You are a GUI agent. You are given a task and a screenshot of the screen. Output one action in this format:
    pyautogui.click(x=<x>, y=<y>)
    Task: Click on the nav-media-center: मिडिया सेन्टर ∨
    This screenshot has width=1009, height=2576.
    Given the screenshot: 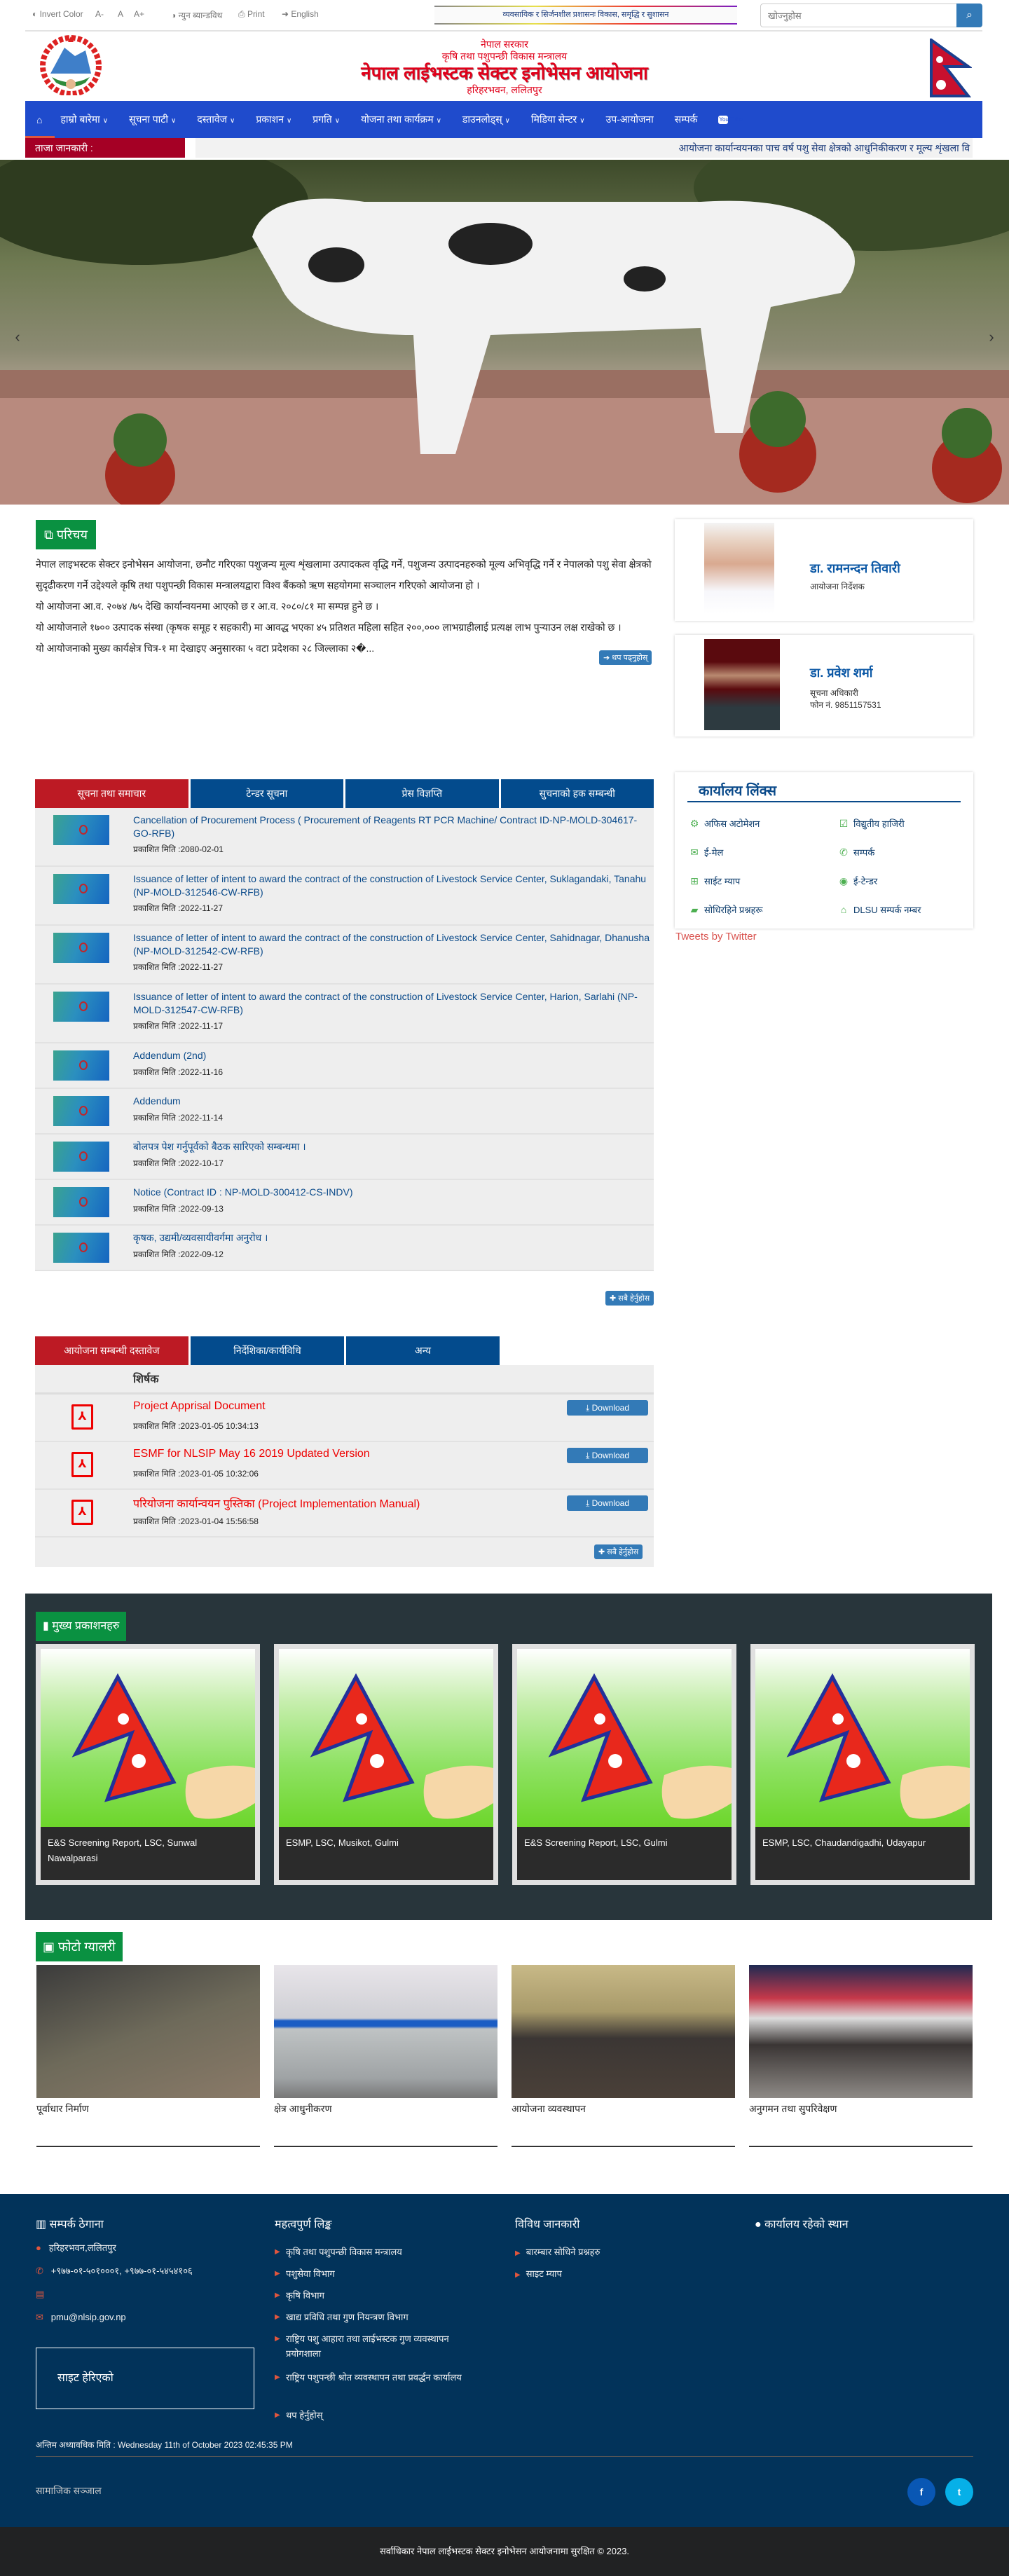 What is the action you would take?
    pyautogui.click(x=558, y=120)
    